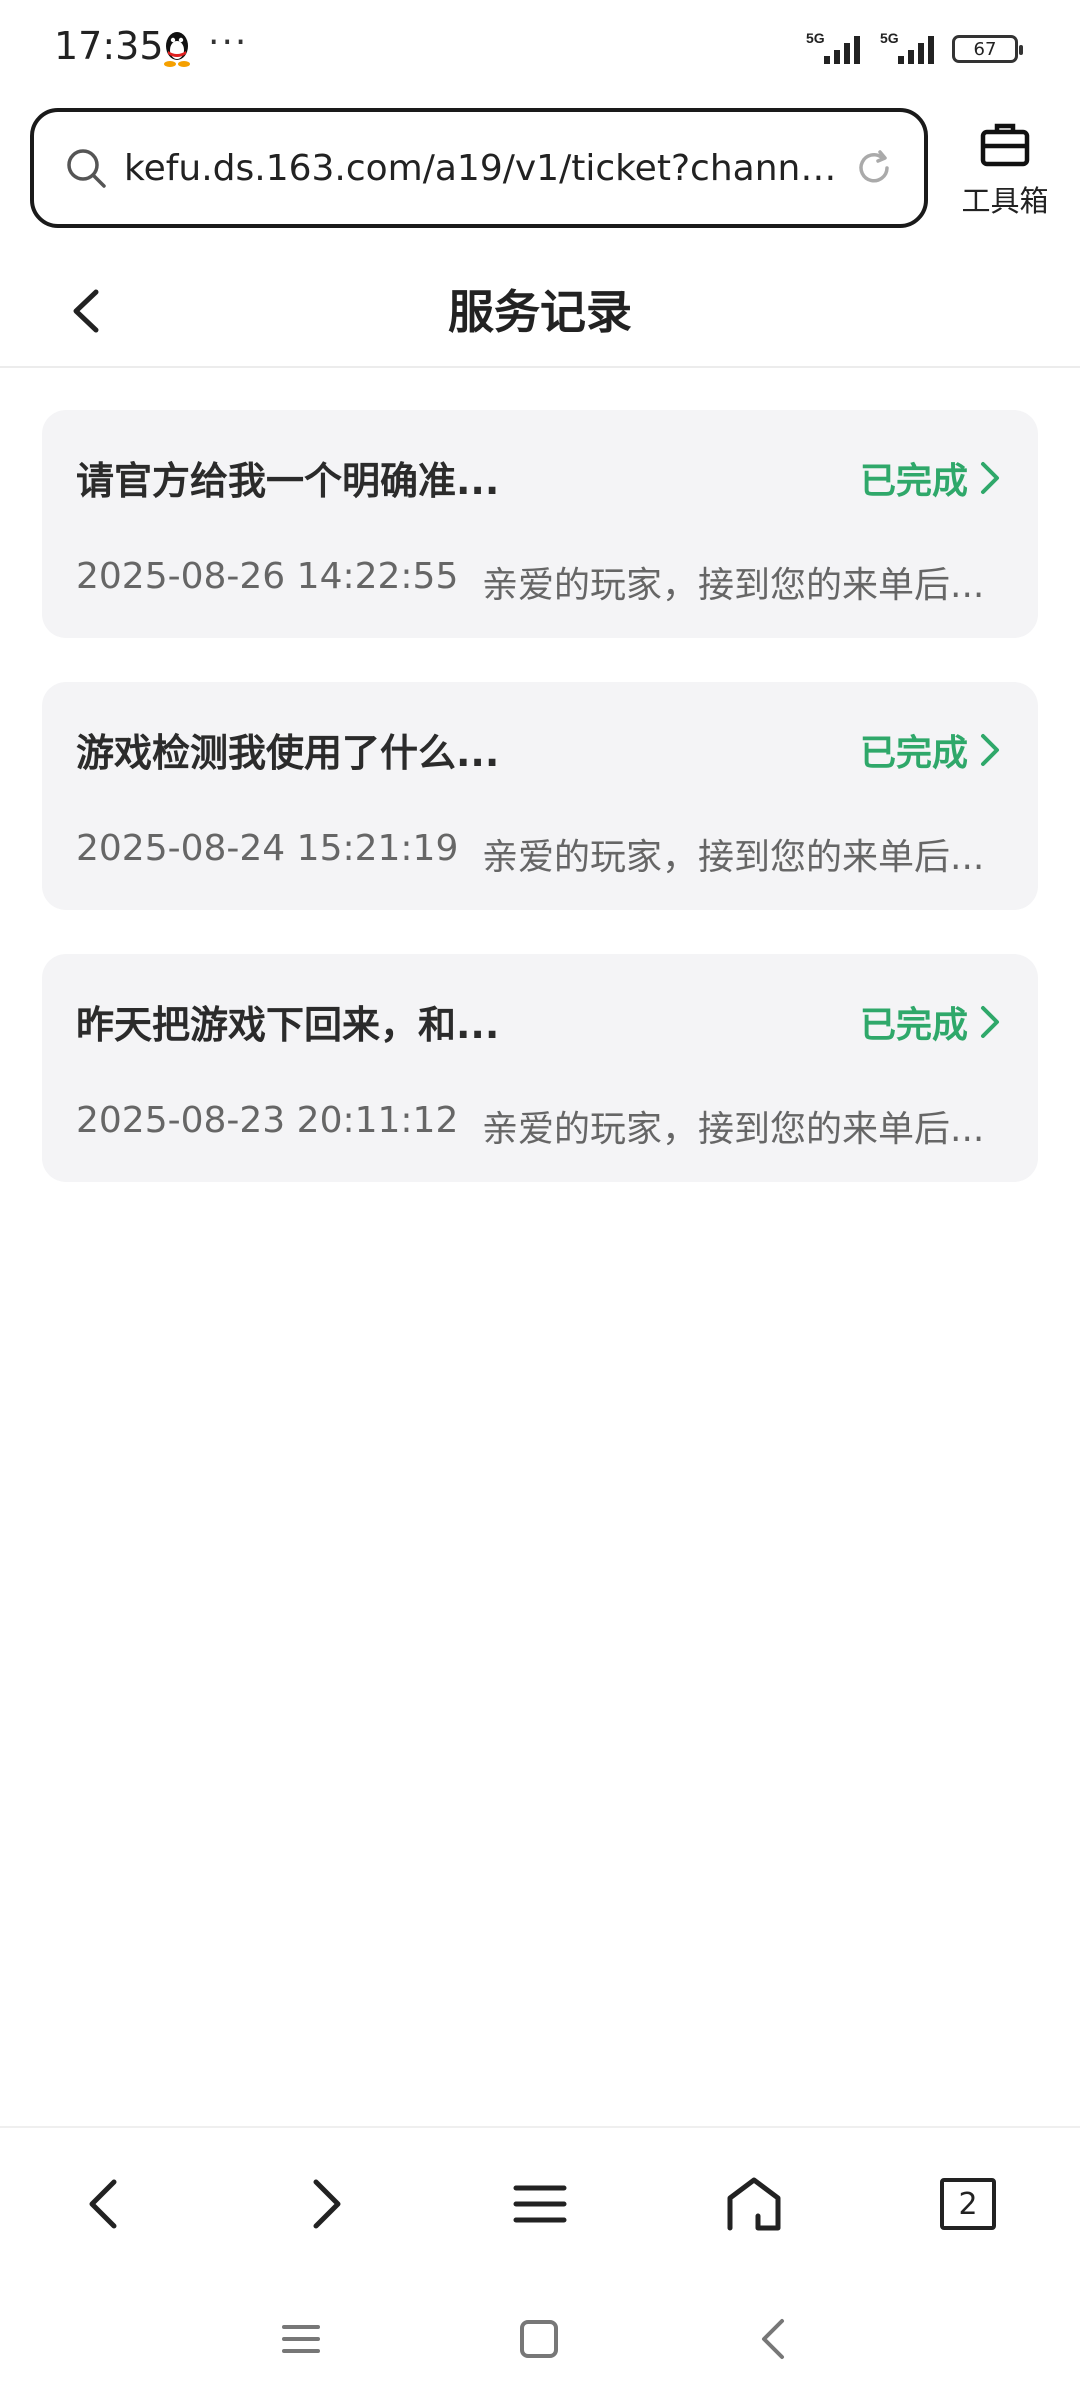 The width and height of the screenshot is (1080, 2401). Describe the element at coordinates (754, 2204) in the screenshot. I see `browser-home-icon` at that location.